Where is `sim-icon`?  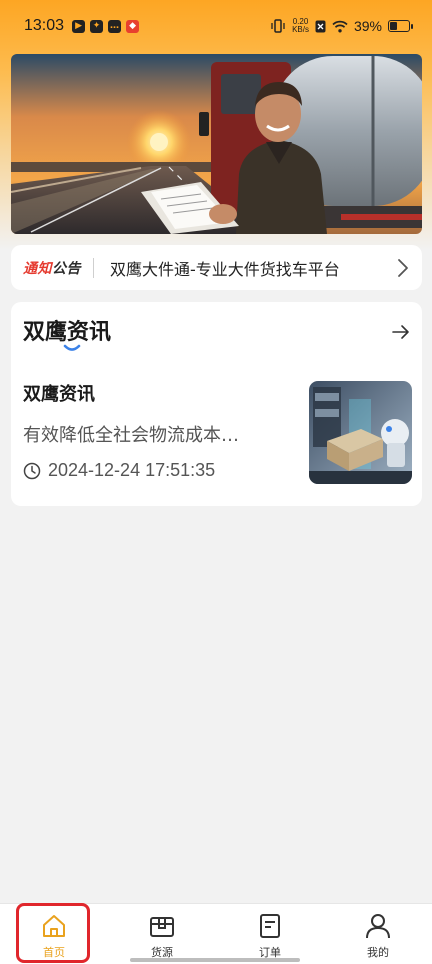 sim-icon is located at coordinates (320, 26).